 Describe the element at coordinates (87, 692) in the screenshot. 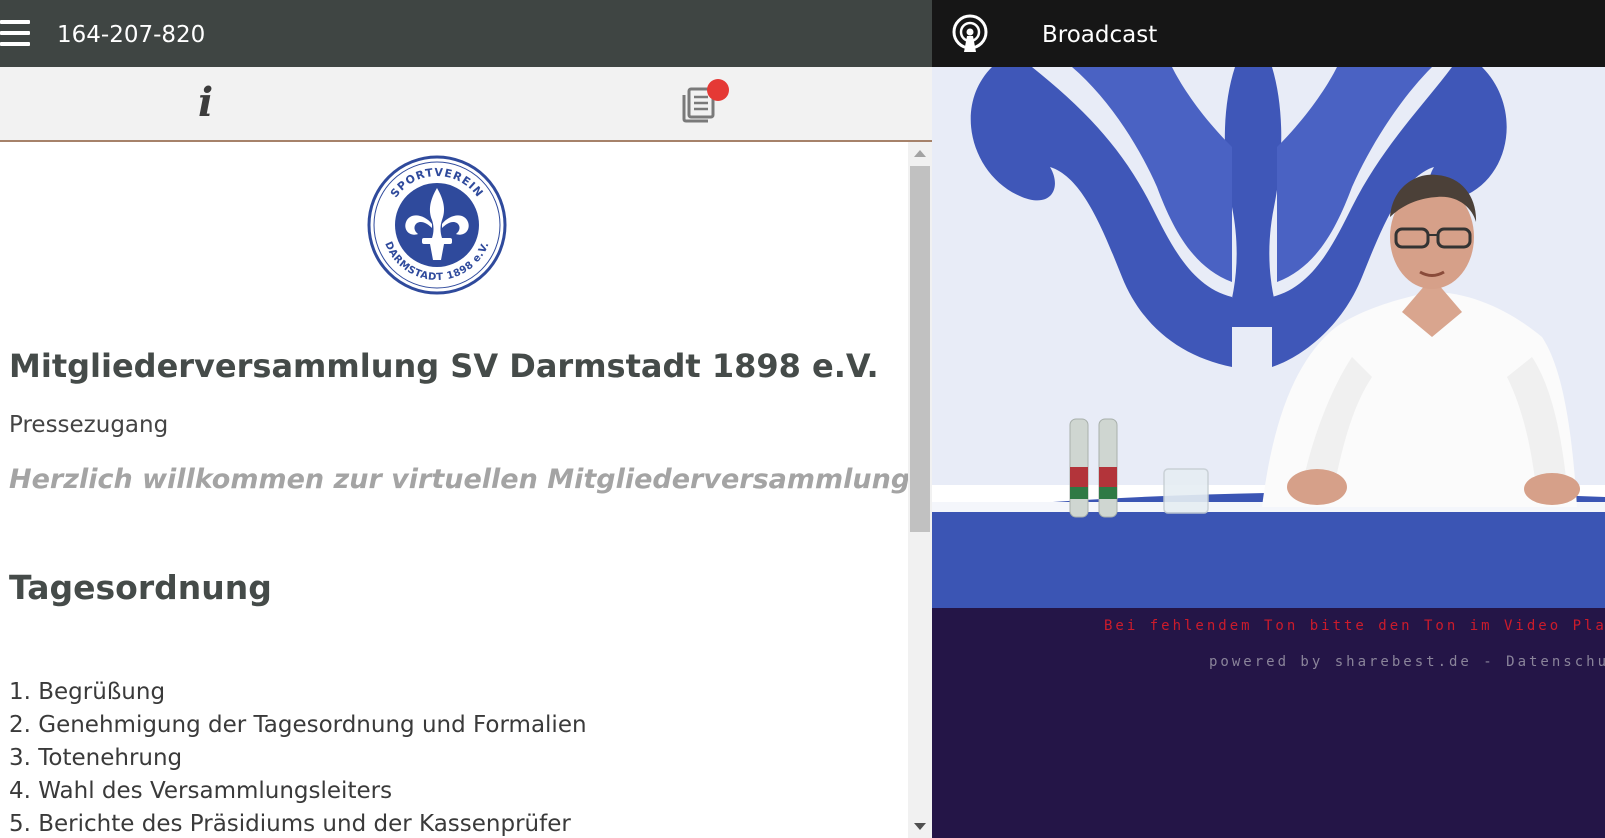

I see `agenda-item: 1. Begrüßung` at that location.